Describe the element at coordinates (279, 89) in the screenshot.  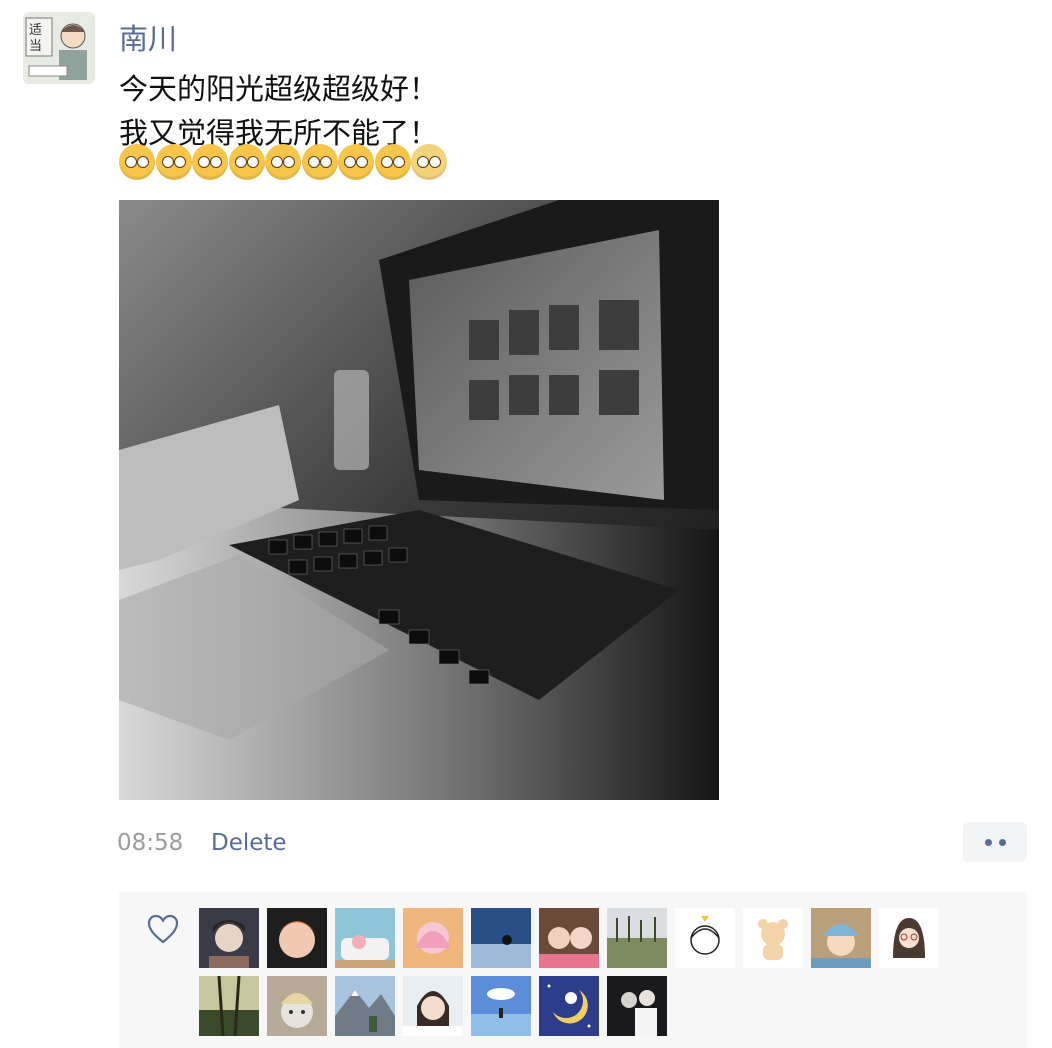
I see `post-text-line-1: 今天的阳光超级超级好！` at that location.